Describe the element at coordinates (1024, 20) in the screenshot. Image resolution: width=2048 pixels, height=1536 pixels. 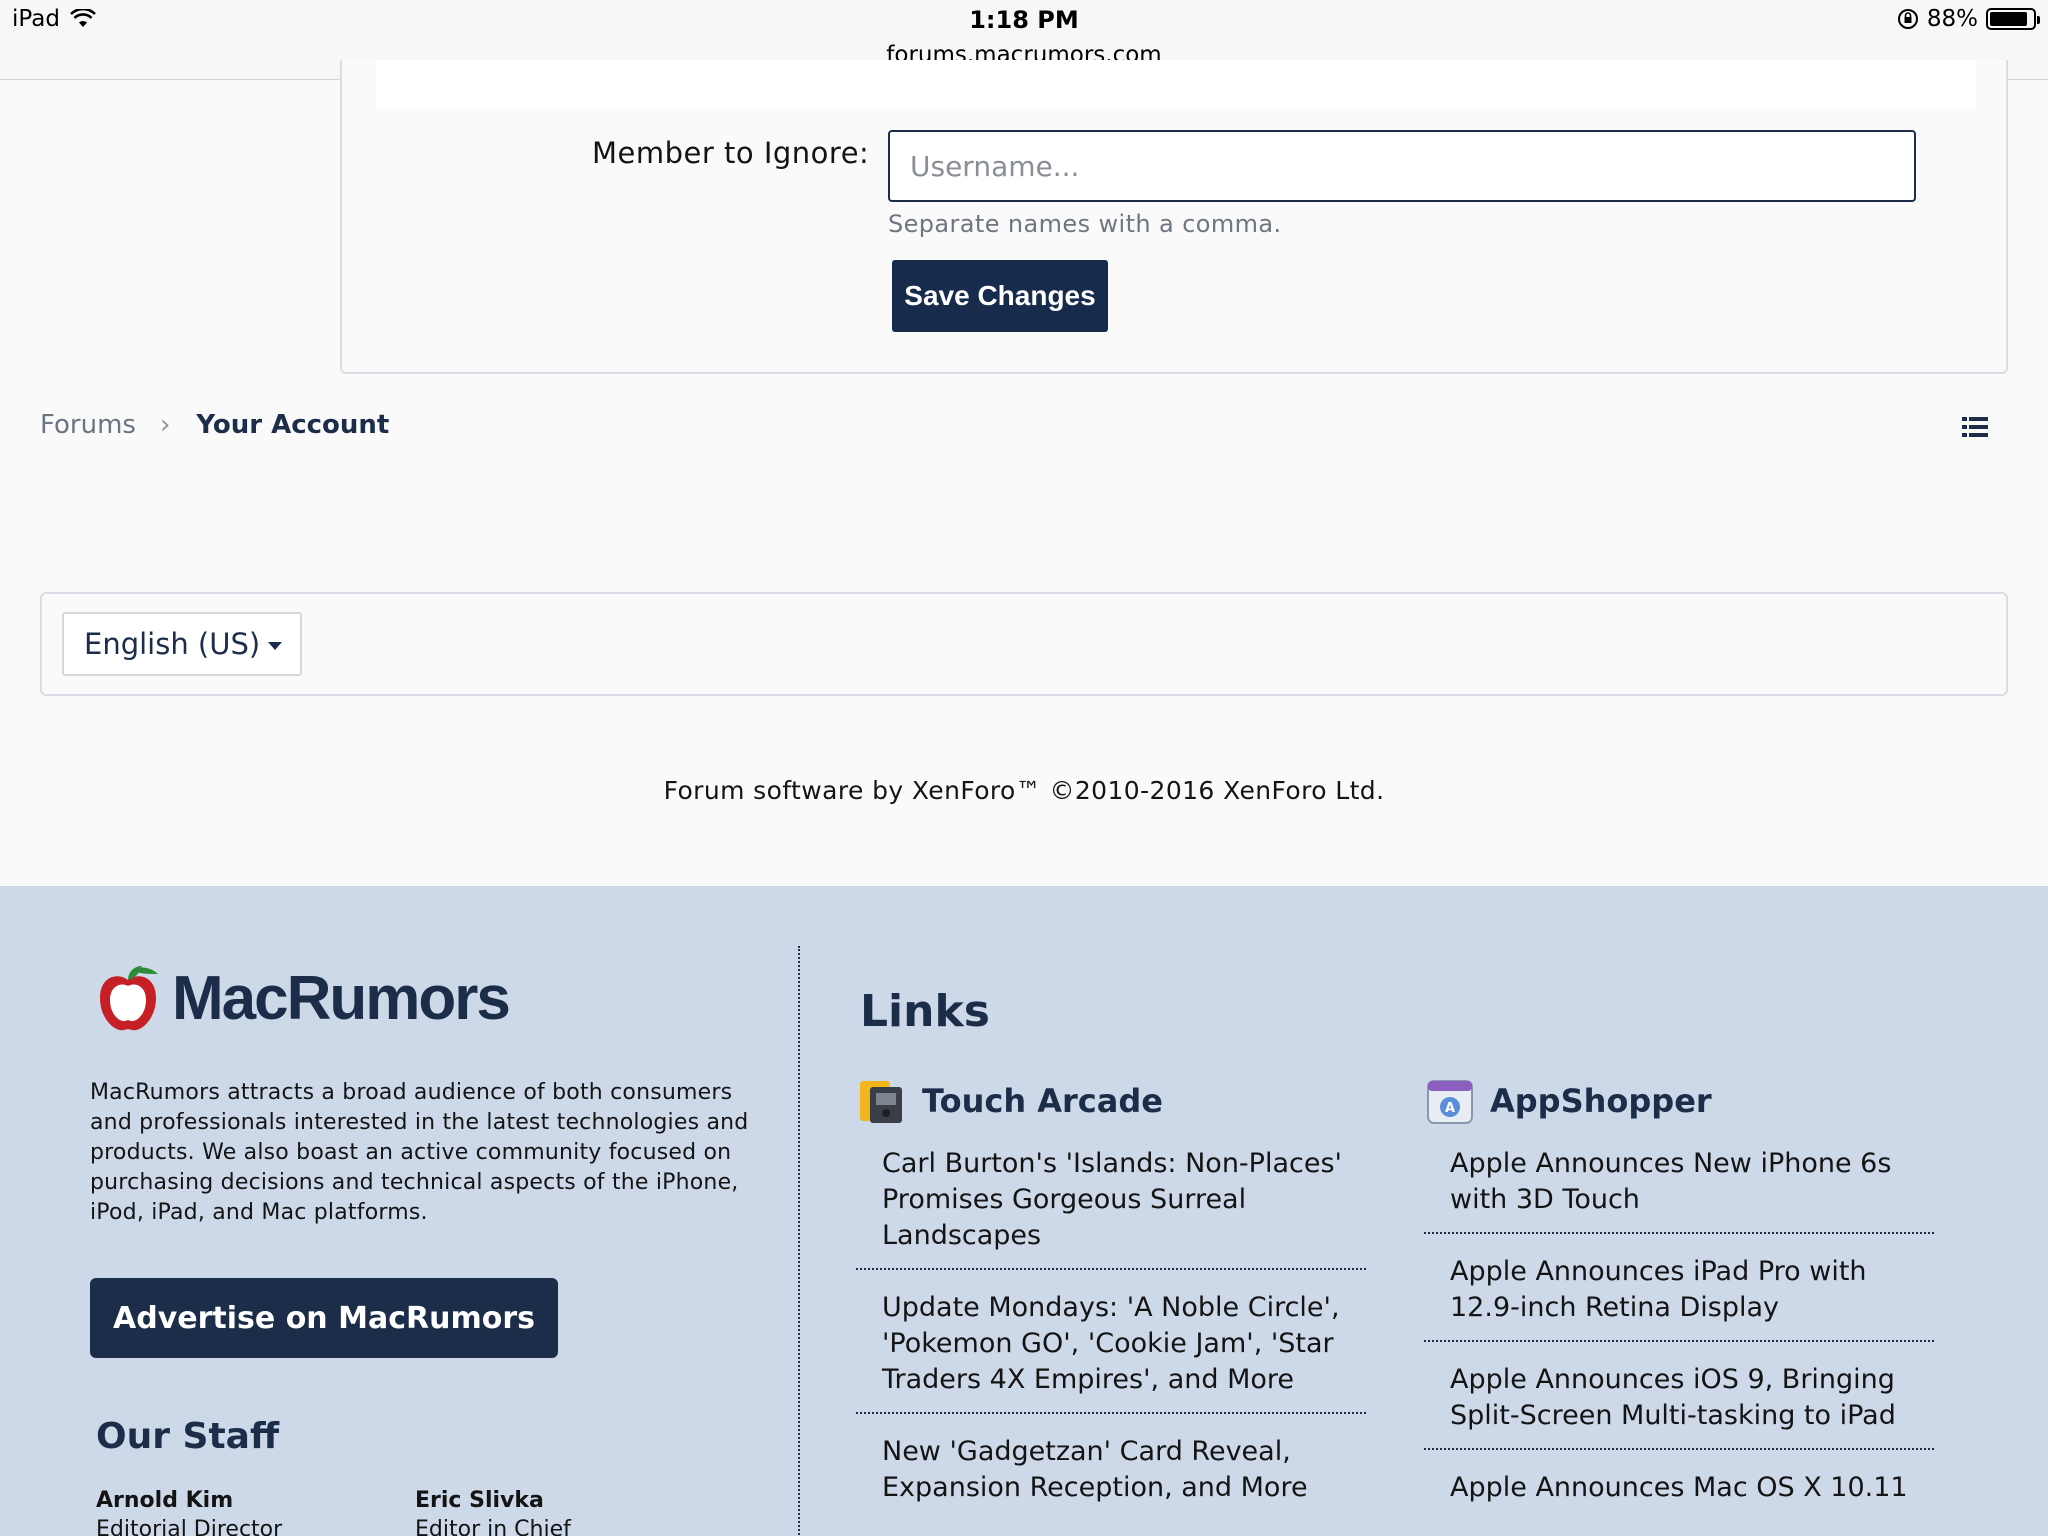
I see `status-time: 1:18 PM` at that location.